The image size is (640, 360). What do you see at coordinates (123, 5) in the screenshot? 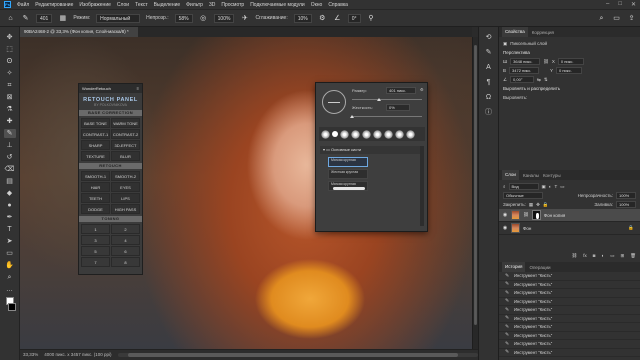
I see `menu-layers: Слои` at bounding box center [123, 5].